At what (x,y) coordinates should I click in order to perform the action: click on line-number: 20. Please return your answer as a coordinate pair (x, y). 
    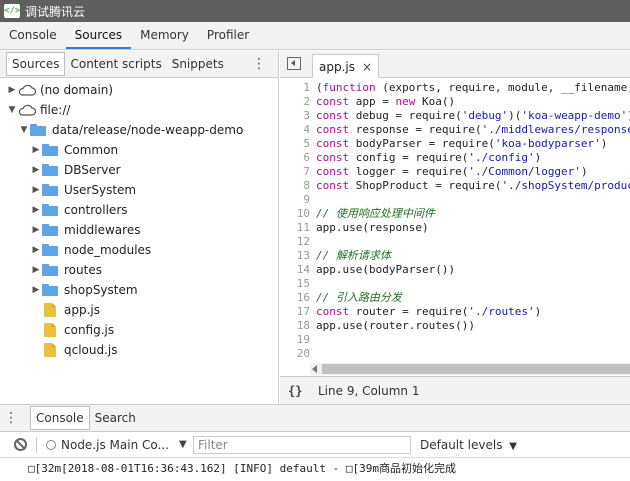
    Looking at the image, I should click on (295, 354).